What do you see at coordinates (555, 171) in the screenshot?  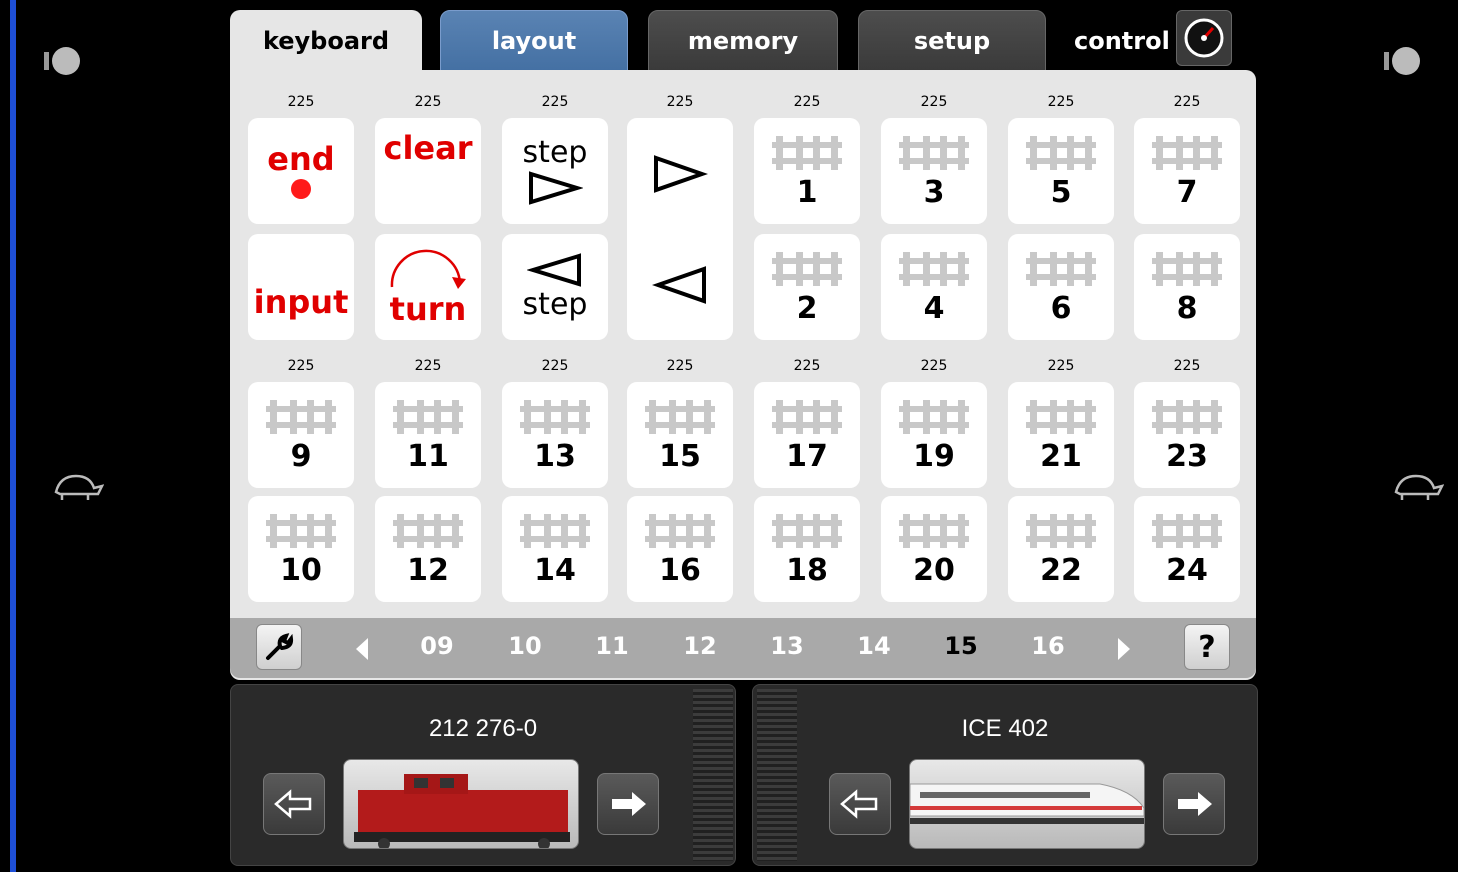 I see `step-forward-button: step` at bounding box center [555, 171].